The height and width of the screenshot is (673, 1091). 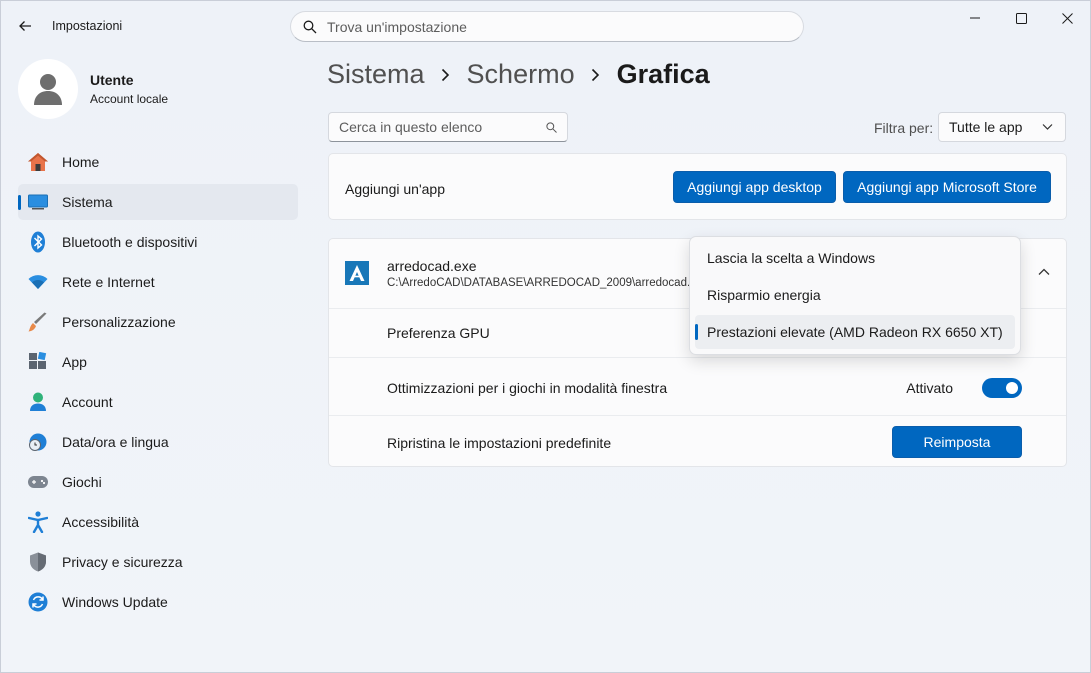 I want to click on filter-selected-value: Tutte le app, so click(x=986, y=127).